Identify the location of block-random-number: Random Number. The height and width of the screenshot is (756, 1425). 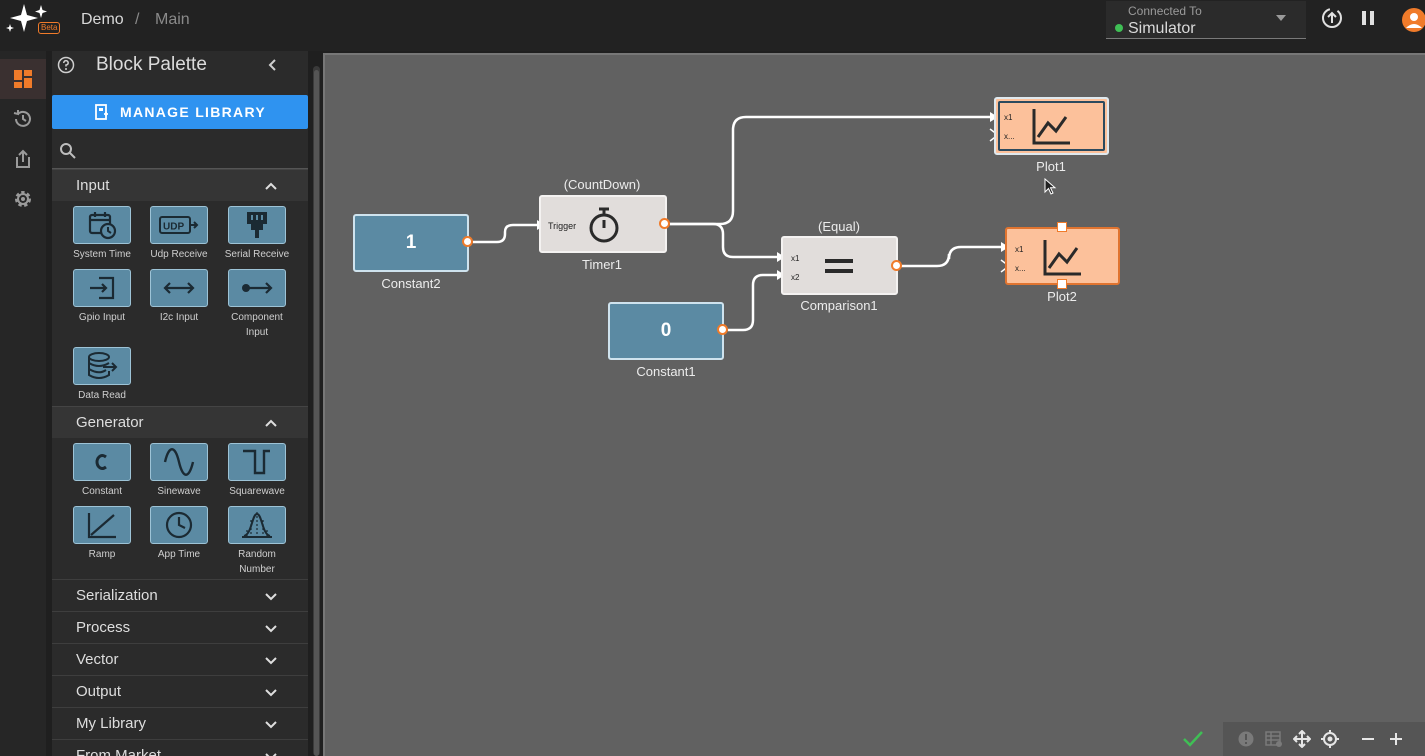
(257, 541).